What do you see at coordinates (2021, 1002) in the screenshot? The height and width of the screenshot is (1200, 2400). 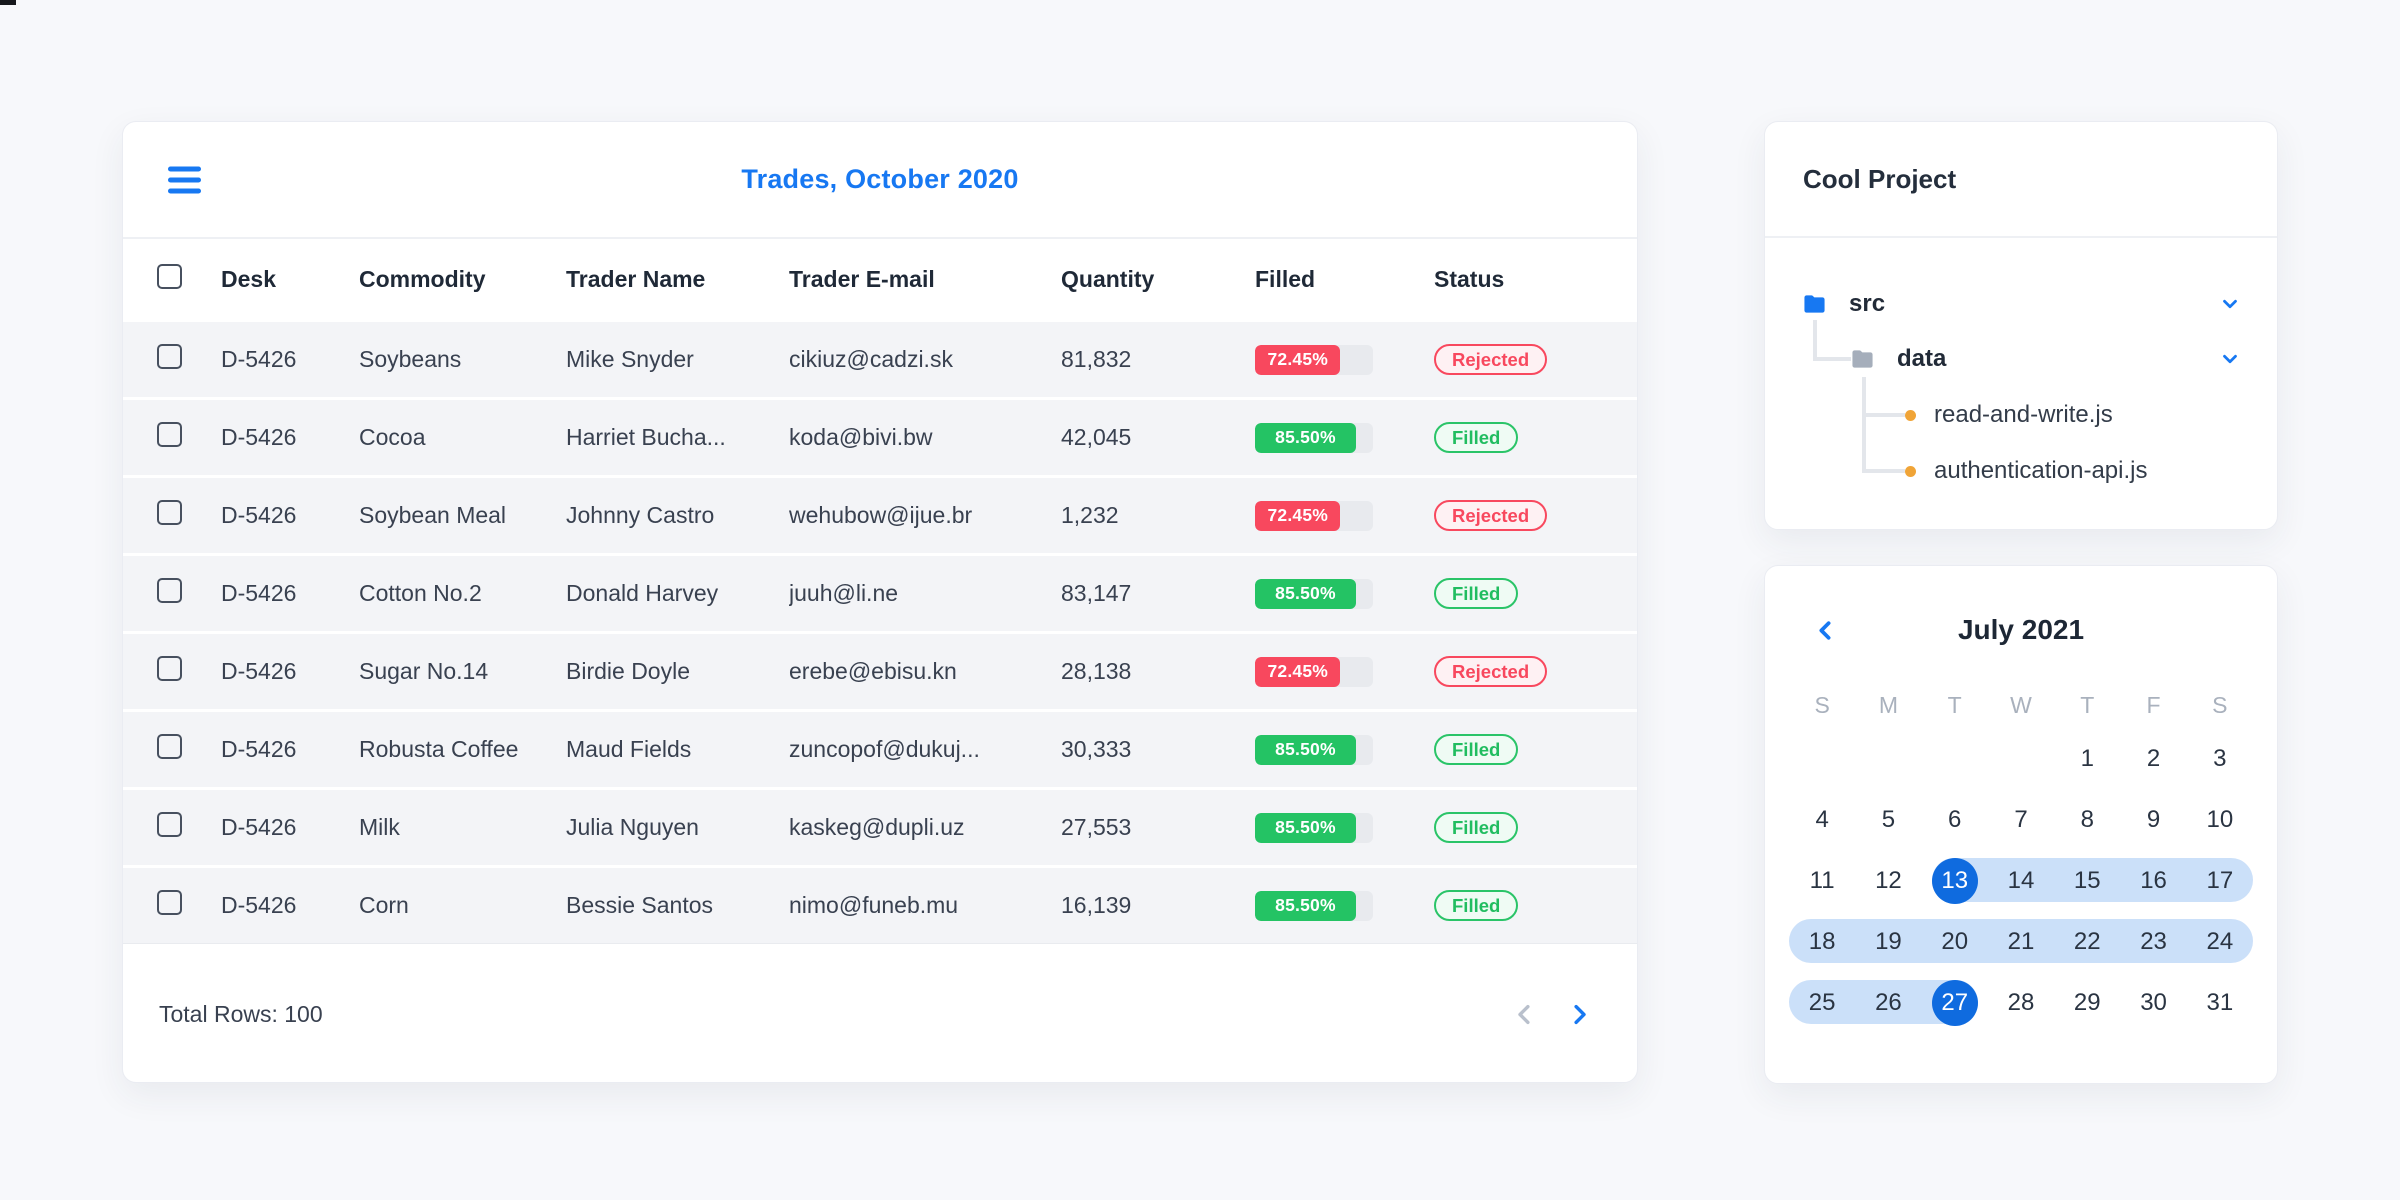 I see `calendar-day: 28` at bounding box center [2021, 1002].